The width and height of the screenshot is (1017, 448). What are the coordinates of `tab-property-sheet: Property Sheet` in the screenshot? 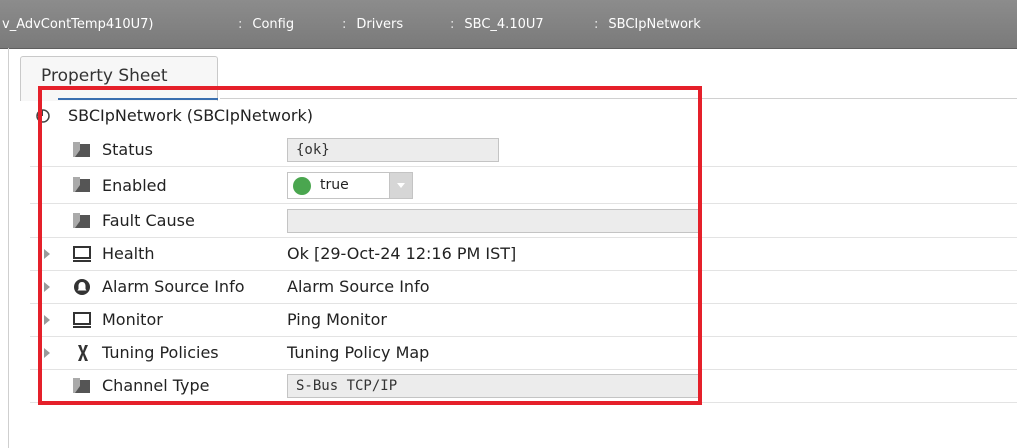 It's located at (119, 78).